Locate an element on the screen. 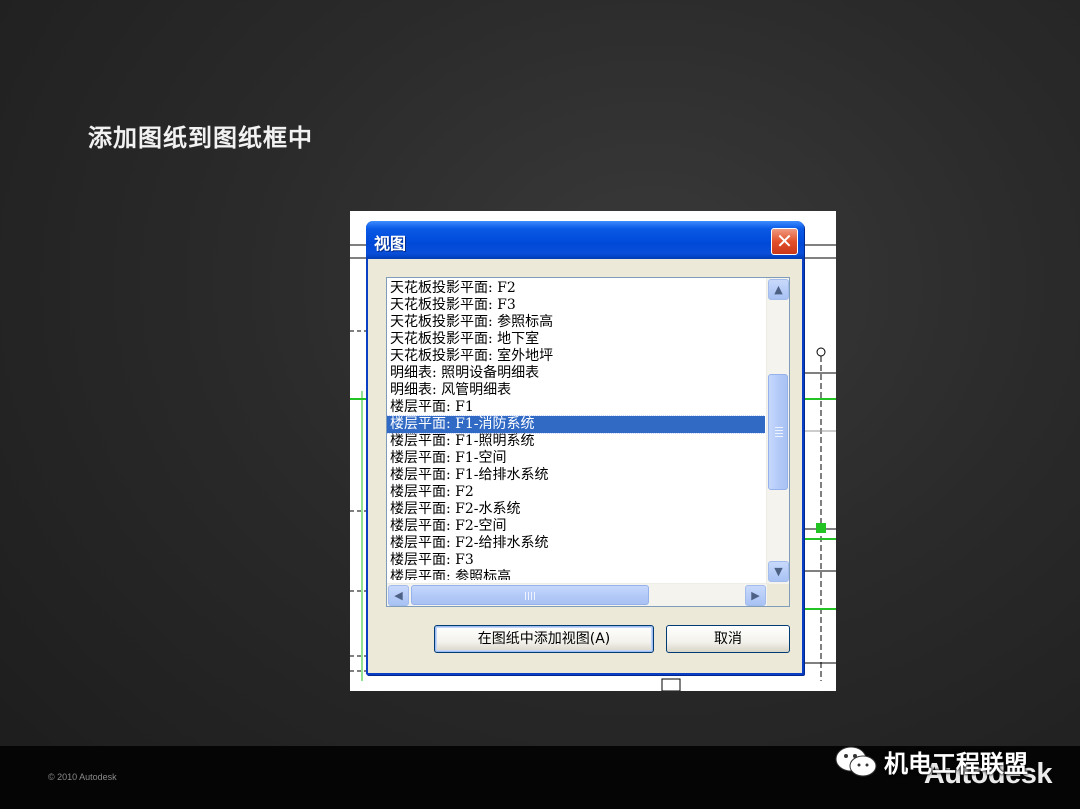 Image resolution: width=1080 pixels, height=809 pixels. list-item: 楼层平面: F1 is located at coordinates (576, 407).